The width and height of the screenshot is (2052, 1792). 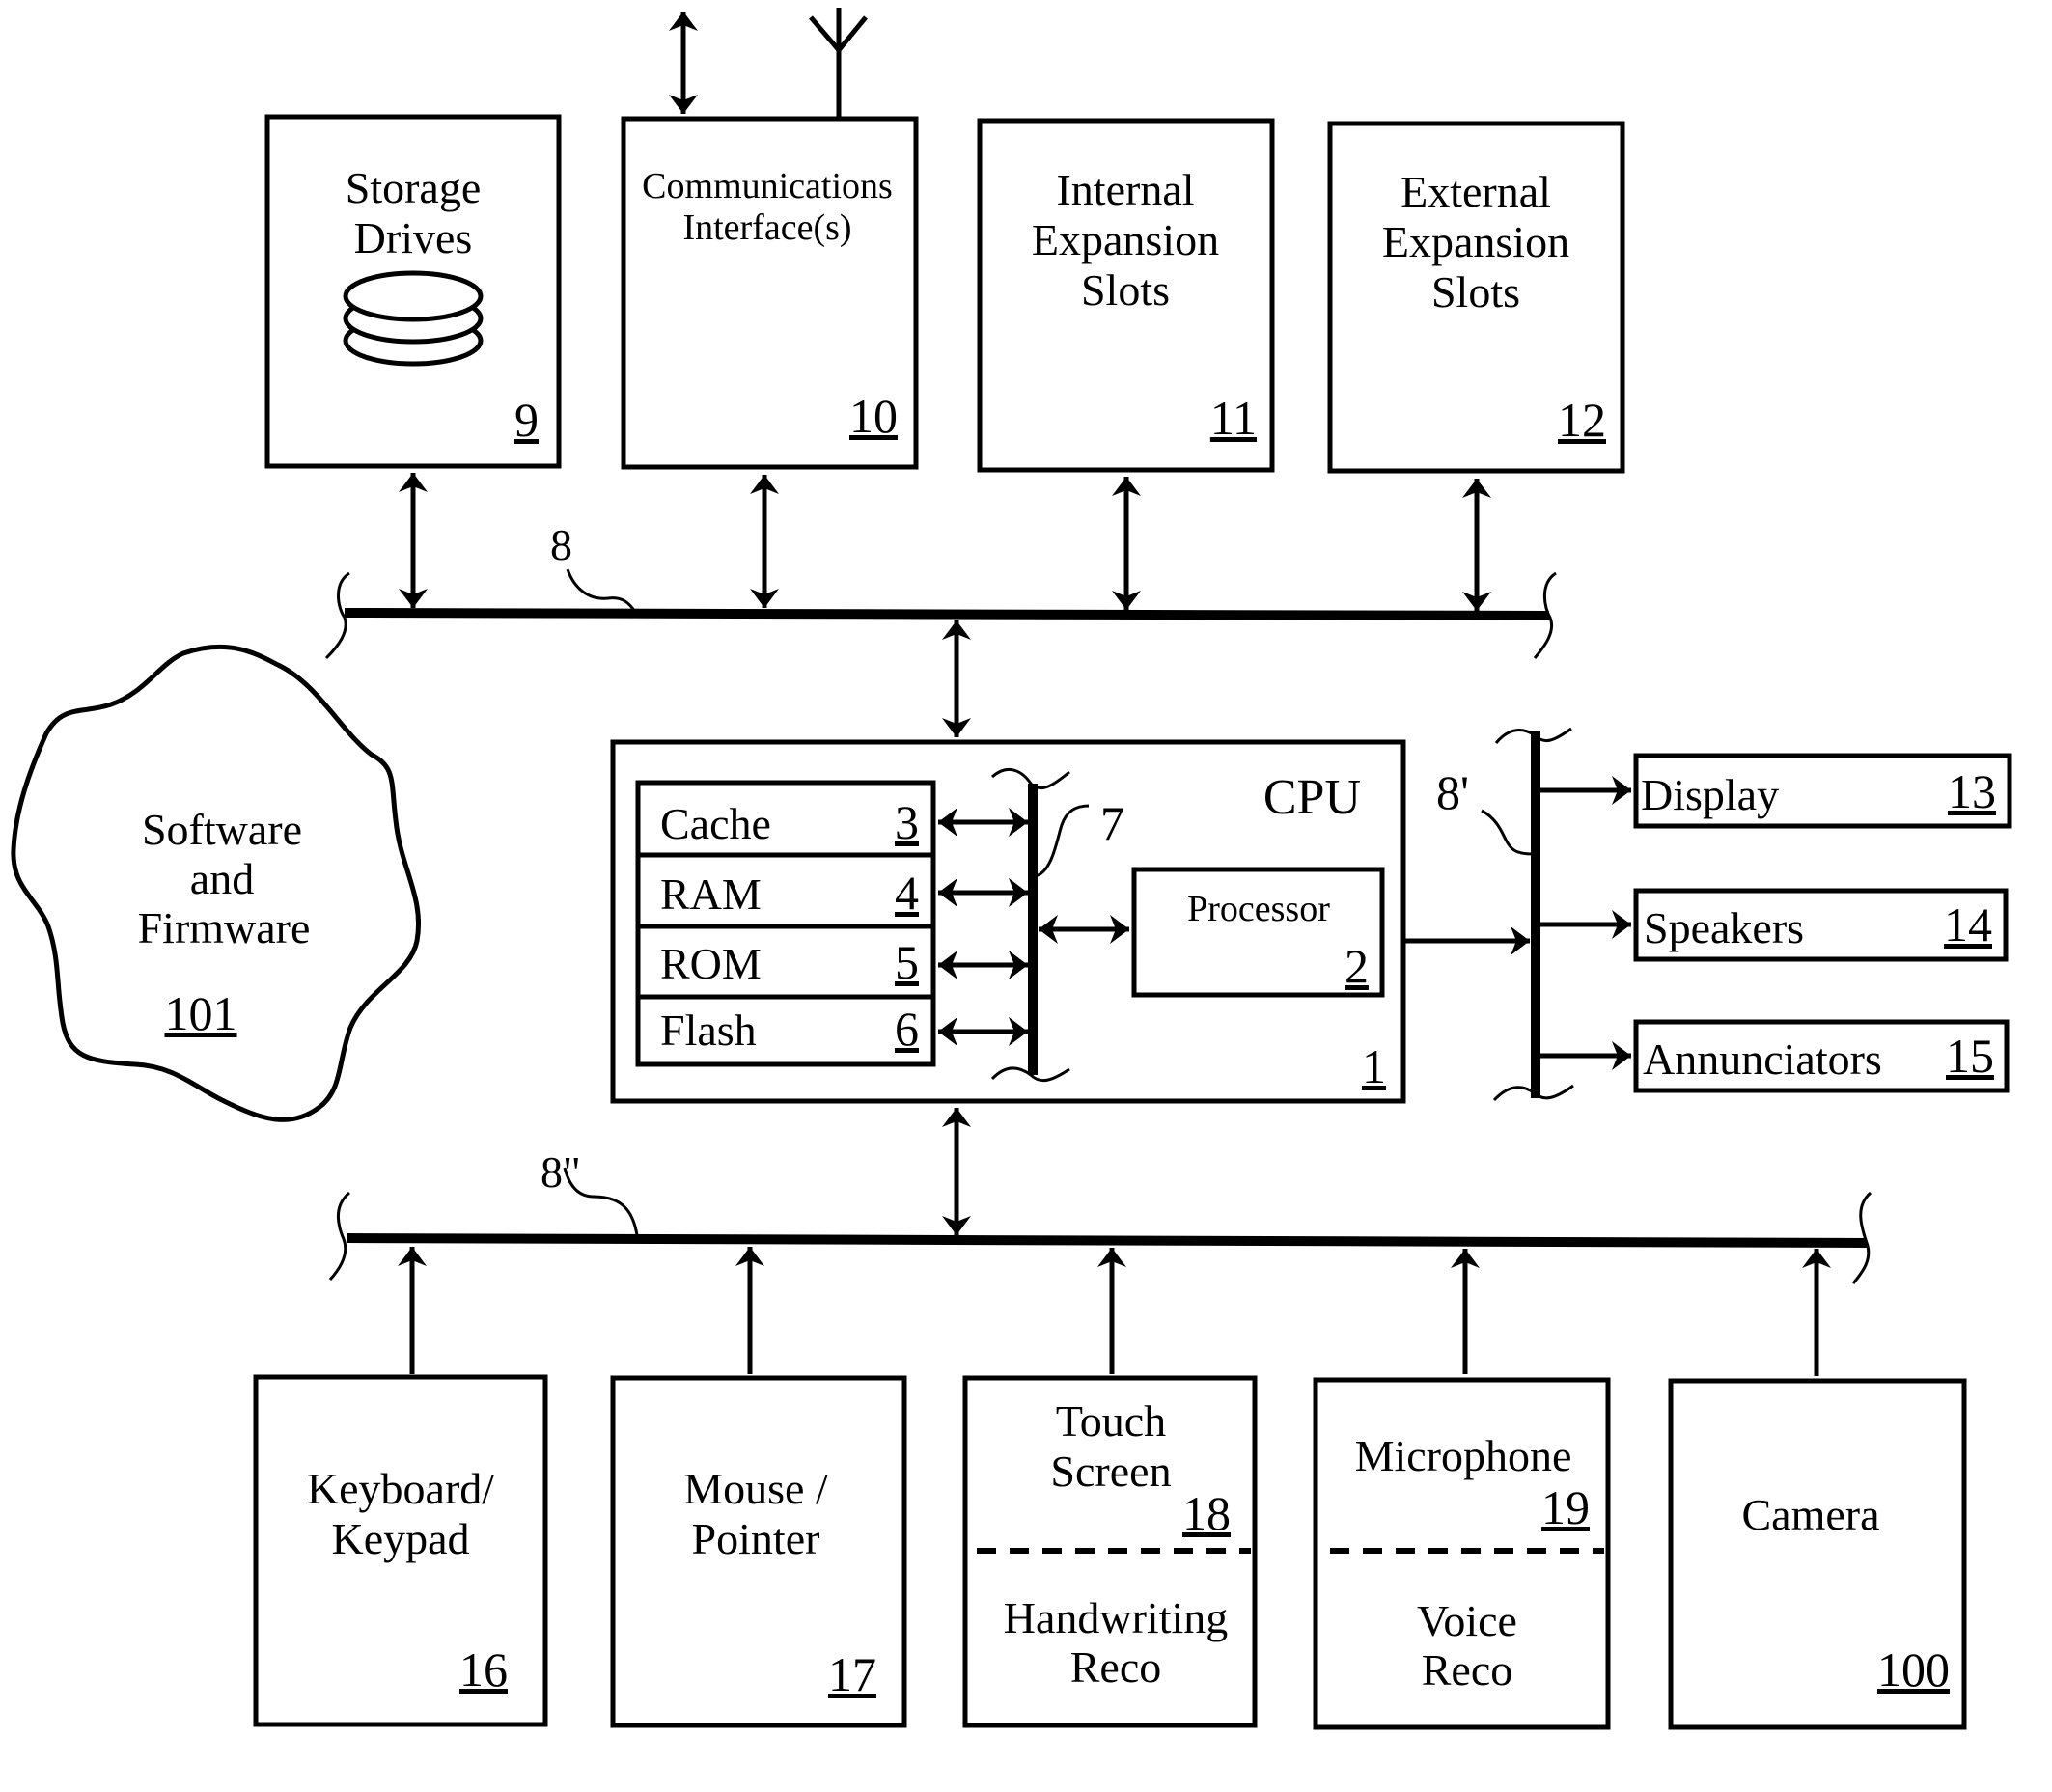 I want to click on input-bus: 8", so click(x=1100, y=1215).